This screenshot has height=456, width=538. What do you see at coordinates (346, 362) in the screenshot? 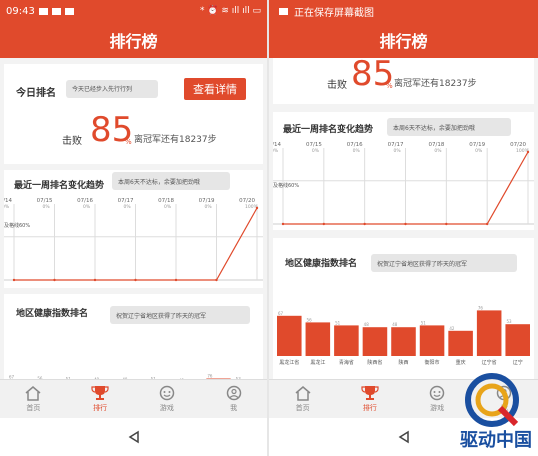
I see `region-category-label: 青海省` at bounding box center [346, 362].